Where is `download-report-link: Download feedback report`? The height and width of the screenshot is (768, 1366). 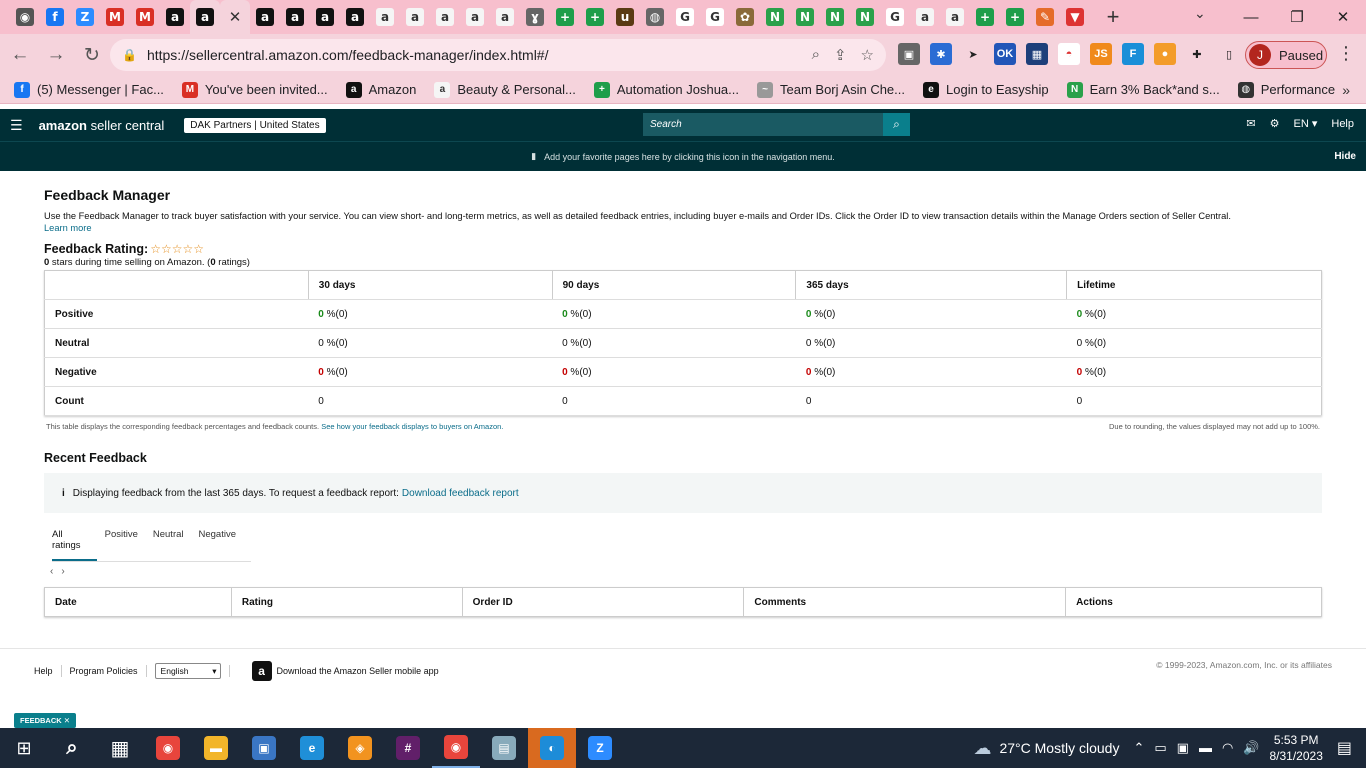
download-report-link: Download feedback report is located at coordinates (460, 493).